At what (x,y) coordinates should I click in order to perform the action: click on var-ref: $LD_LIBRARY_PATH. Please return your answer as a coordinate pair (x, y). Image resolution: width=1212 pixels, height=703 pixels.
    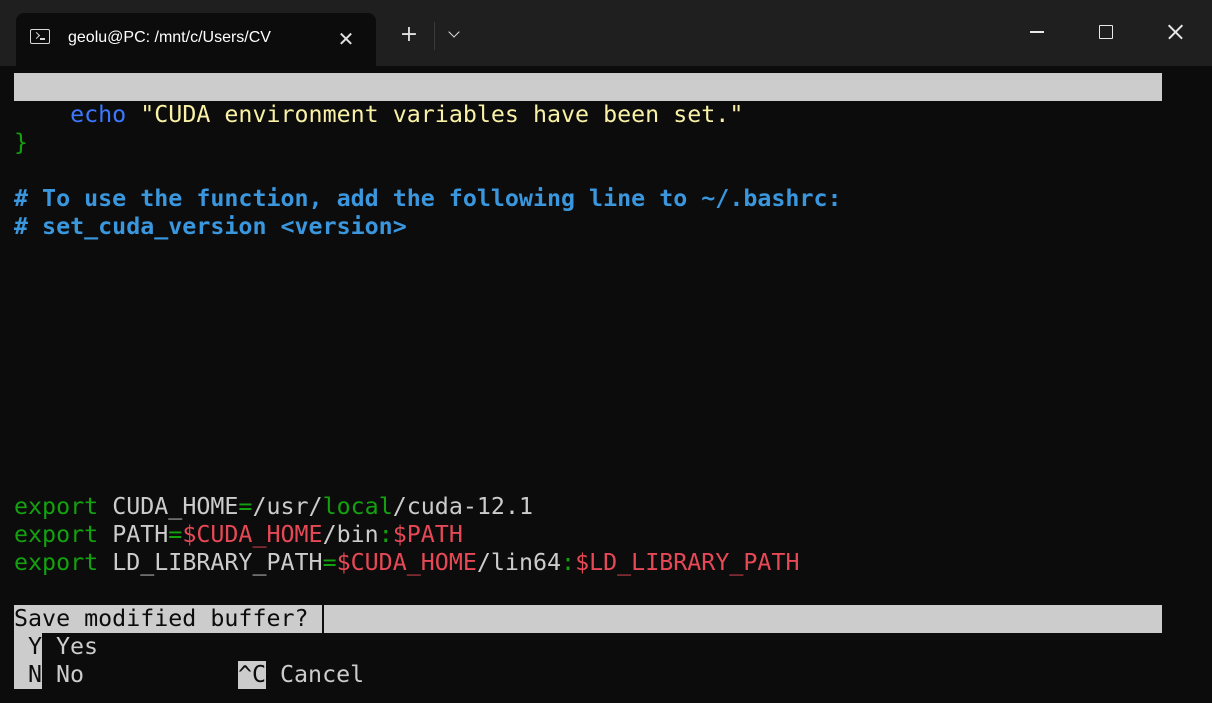
    Looking at the image, I should click on (687, 562).